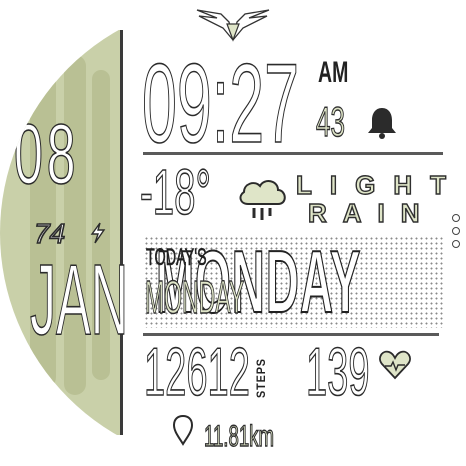  What do you see at coordinates (331, 121) in the screenshot?
I see `notification-count: 43` at bounding box center [331, 121].